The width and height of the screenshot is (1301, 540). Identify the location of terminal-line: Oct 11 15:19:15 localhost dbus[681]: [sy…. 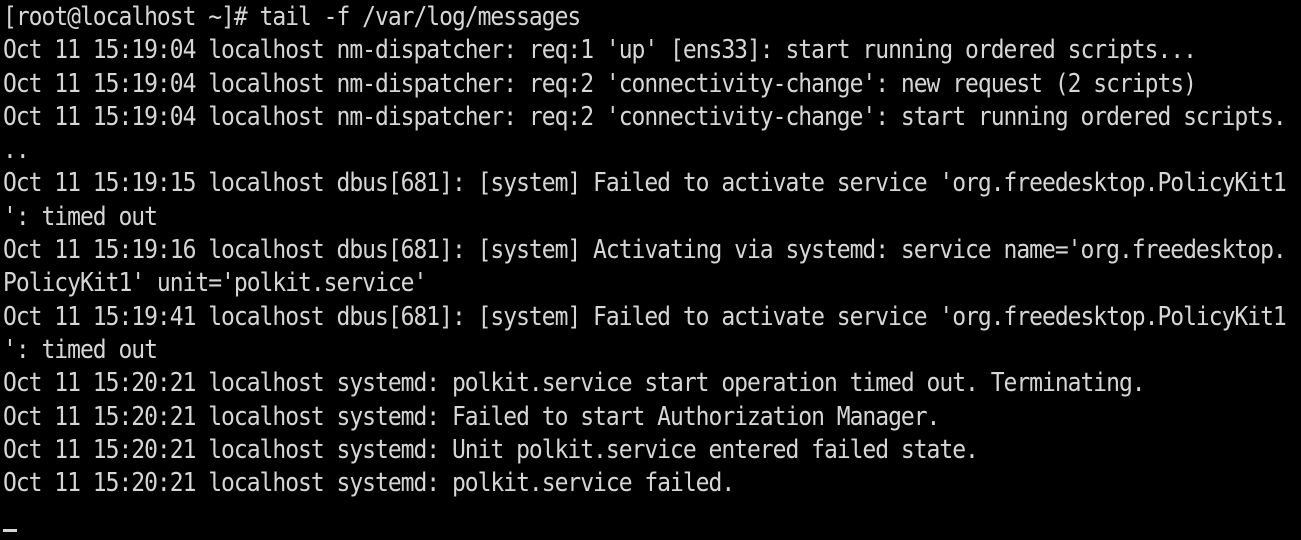
(645, 183).